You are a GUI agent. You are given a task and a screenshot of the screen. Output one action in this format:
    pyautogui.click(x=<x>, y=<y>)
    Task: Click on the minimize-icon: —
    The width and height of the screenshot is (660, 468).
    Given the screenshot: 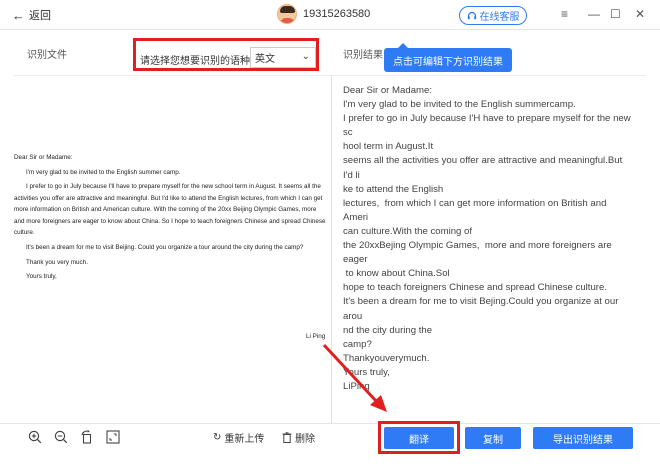 What is the action you would take?
    pyautogui.click(x=594, y=14)
    